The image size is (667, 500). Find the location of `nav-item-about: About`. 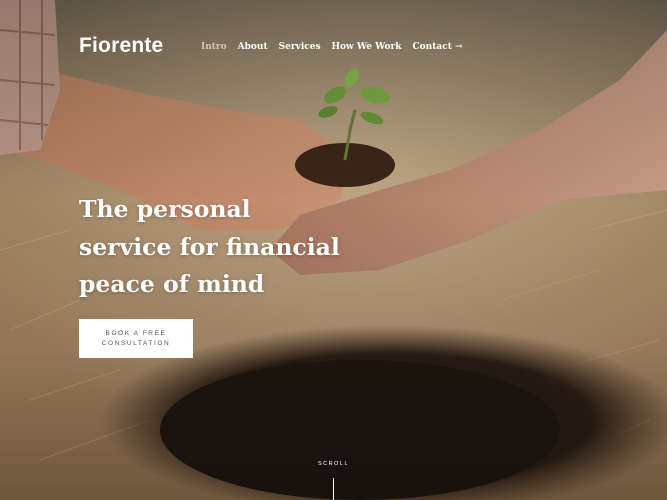

nav-item-about: About is located at coordinates (253, 47).